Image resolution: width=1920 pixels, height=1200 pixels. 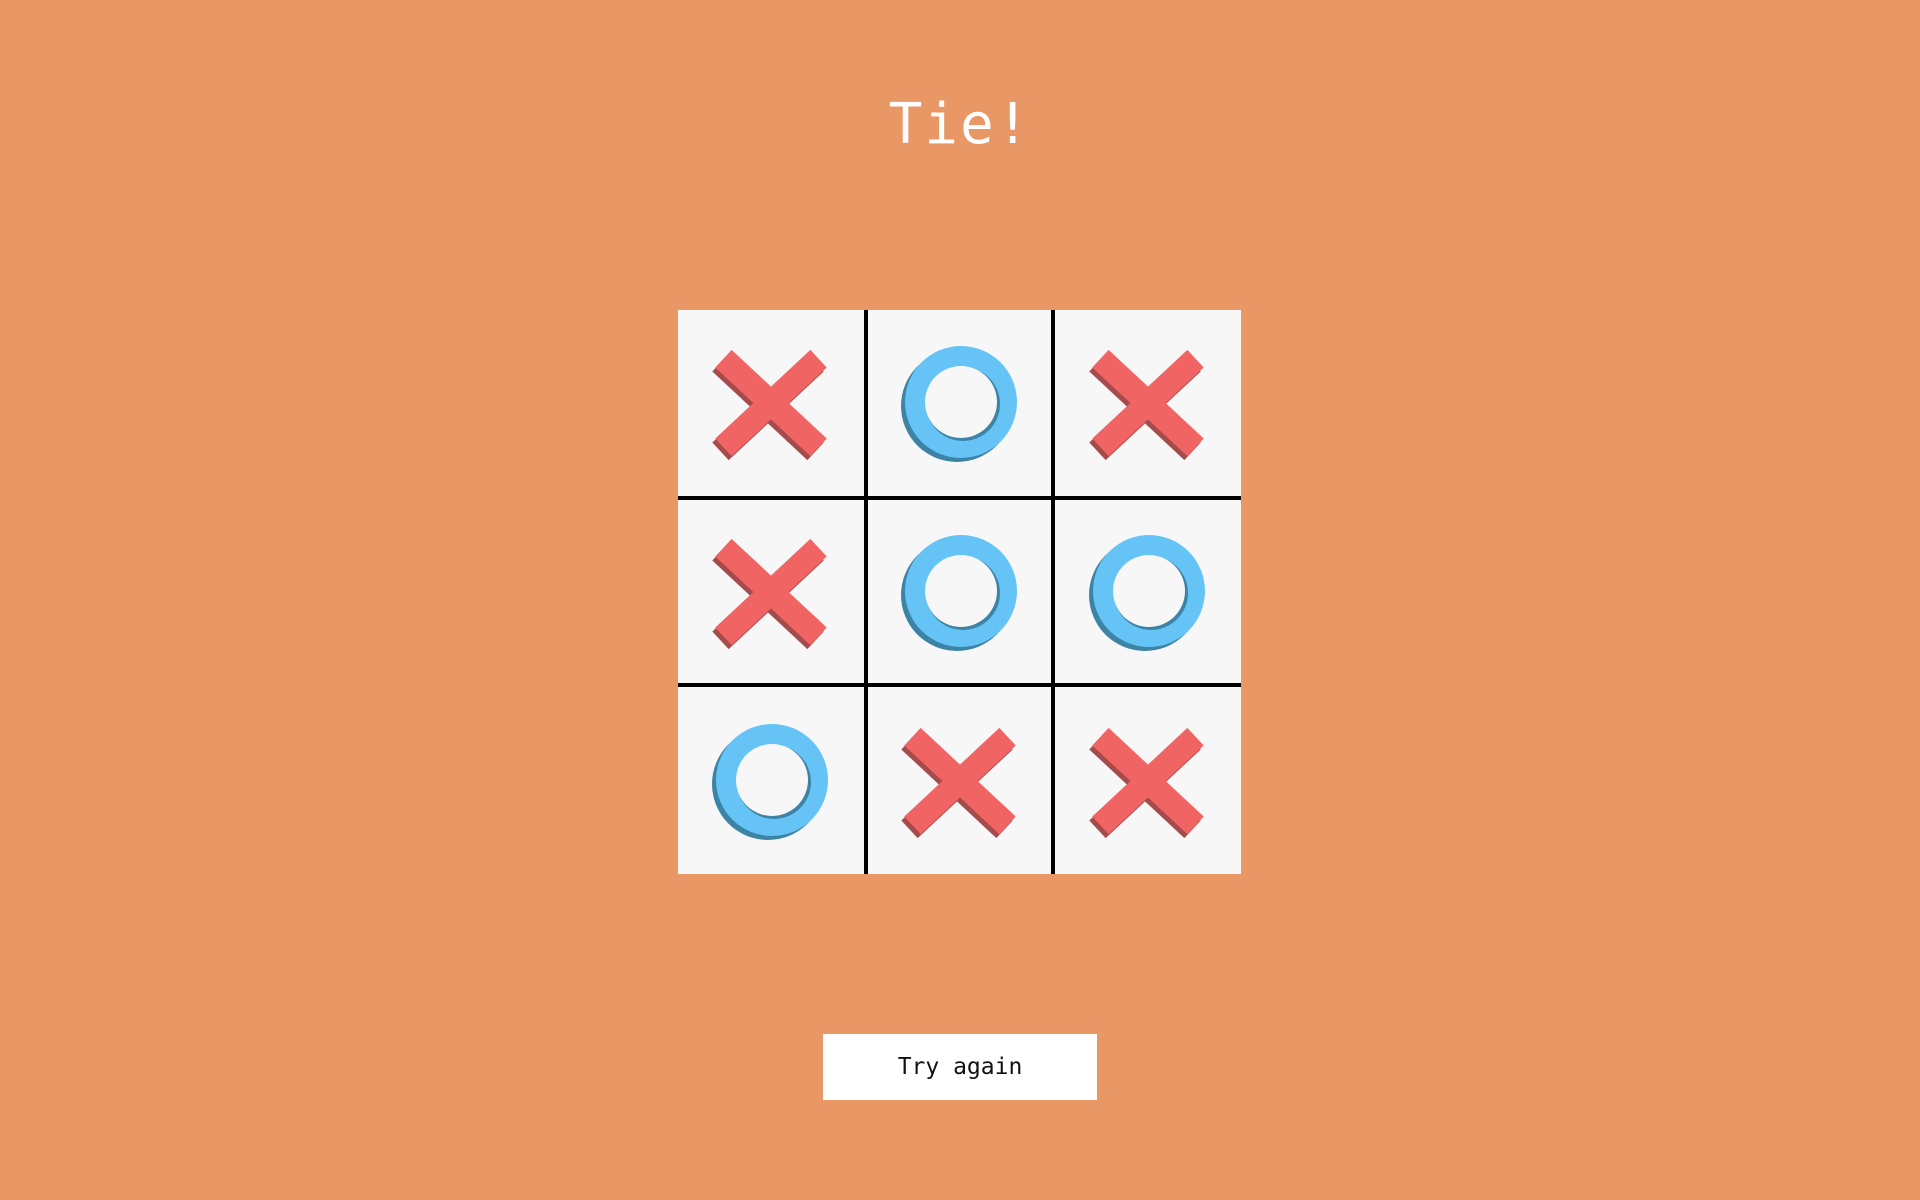 What do you see at coordinates (960, 124) in the screenshot?
I see `game-status-title: Tie!` at bounding box center [960, 124].